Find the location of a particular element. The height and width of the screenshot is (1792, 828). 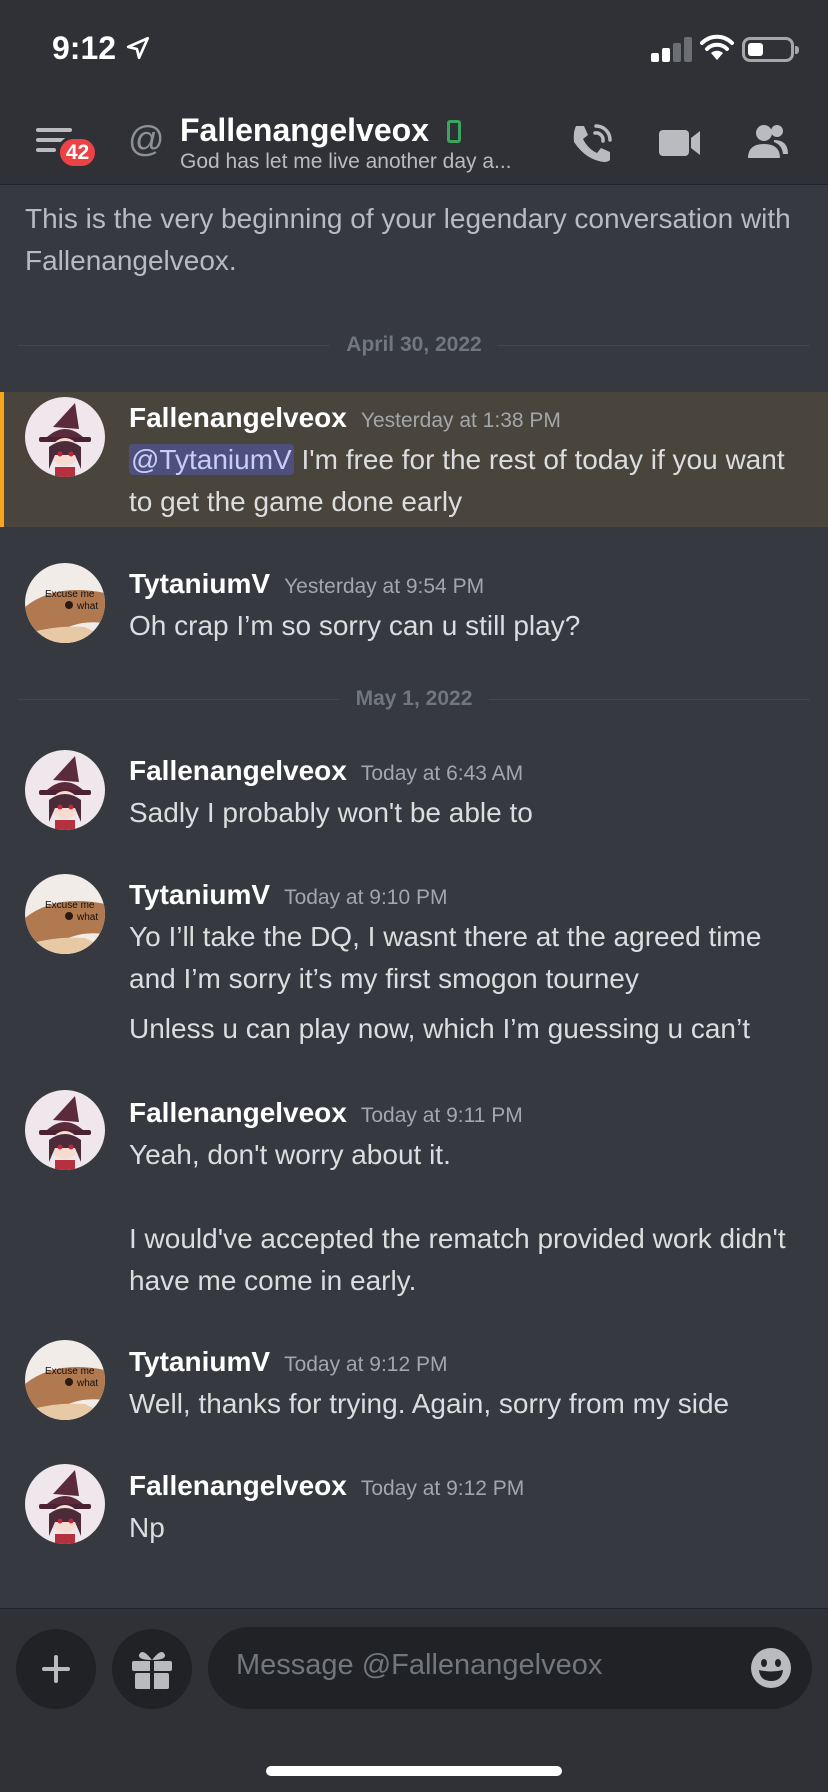

video-icon is located at coordinates (680, 142).